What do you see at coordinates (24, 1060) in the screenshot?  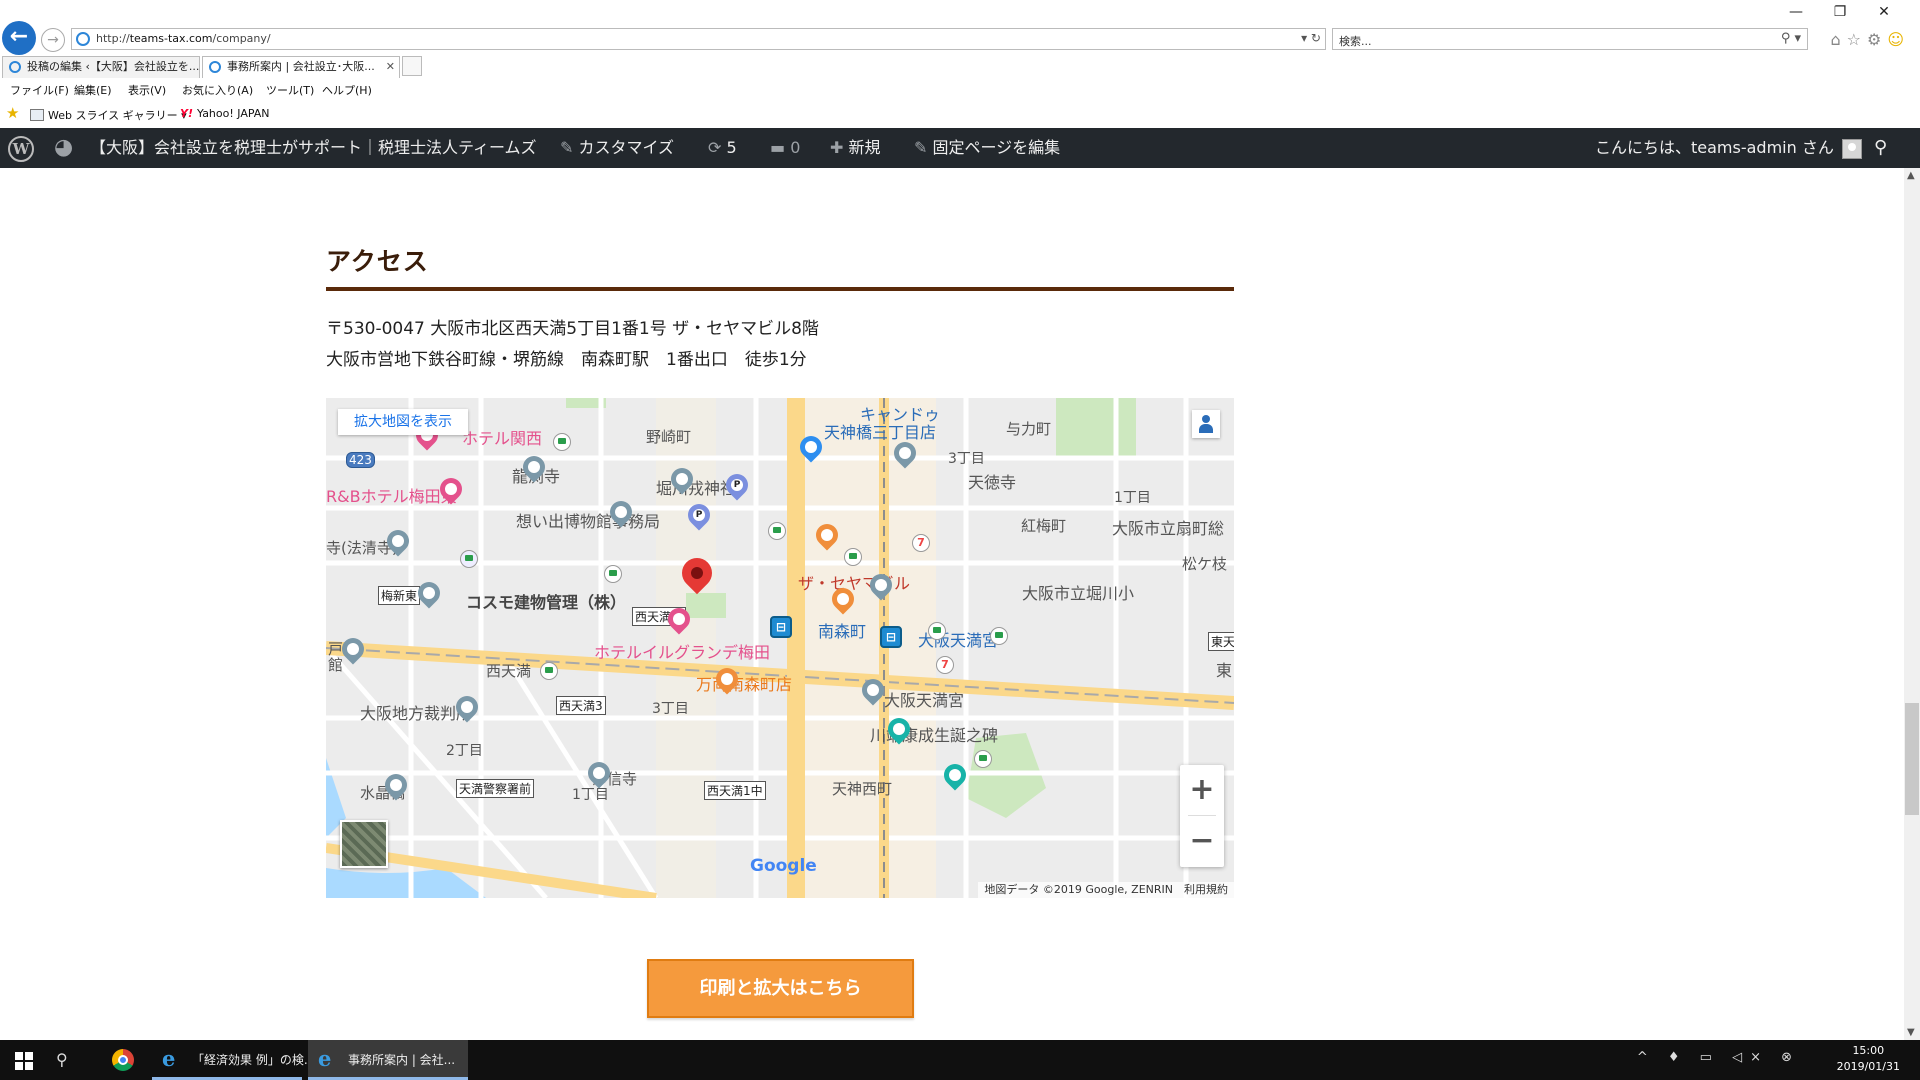 I see `start-button` at bounding box center [24, 1060].